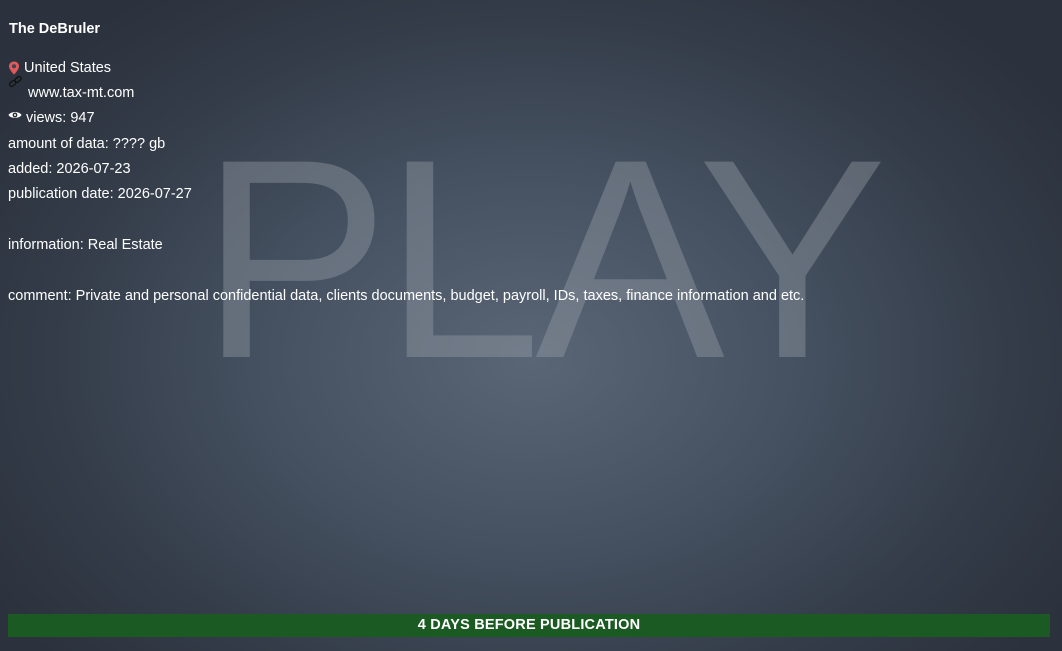 This screenshot has height=651, width=1062. I want to click on countdown-banner: 4 DAYS BEFORE PUBLICATION, so click(529, 625).